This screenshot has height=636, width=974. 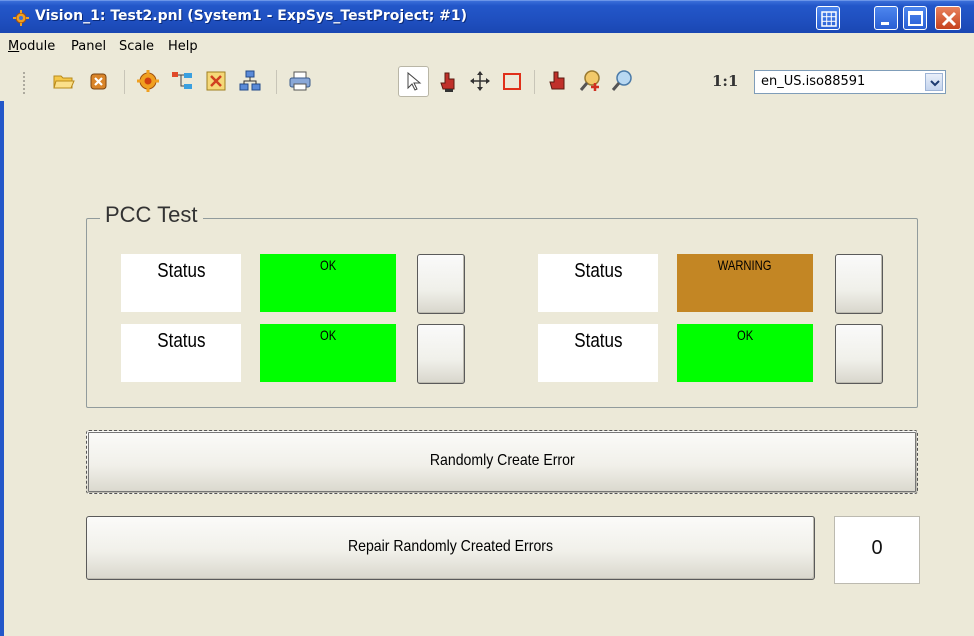 I want to click on grid-icon, so click(x=829, y=19).